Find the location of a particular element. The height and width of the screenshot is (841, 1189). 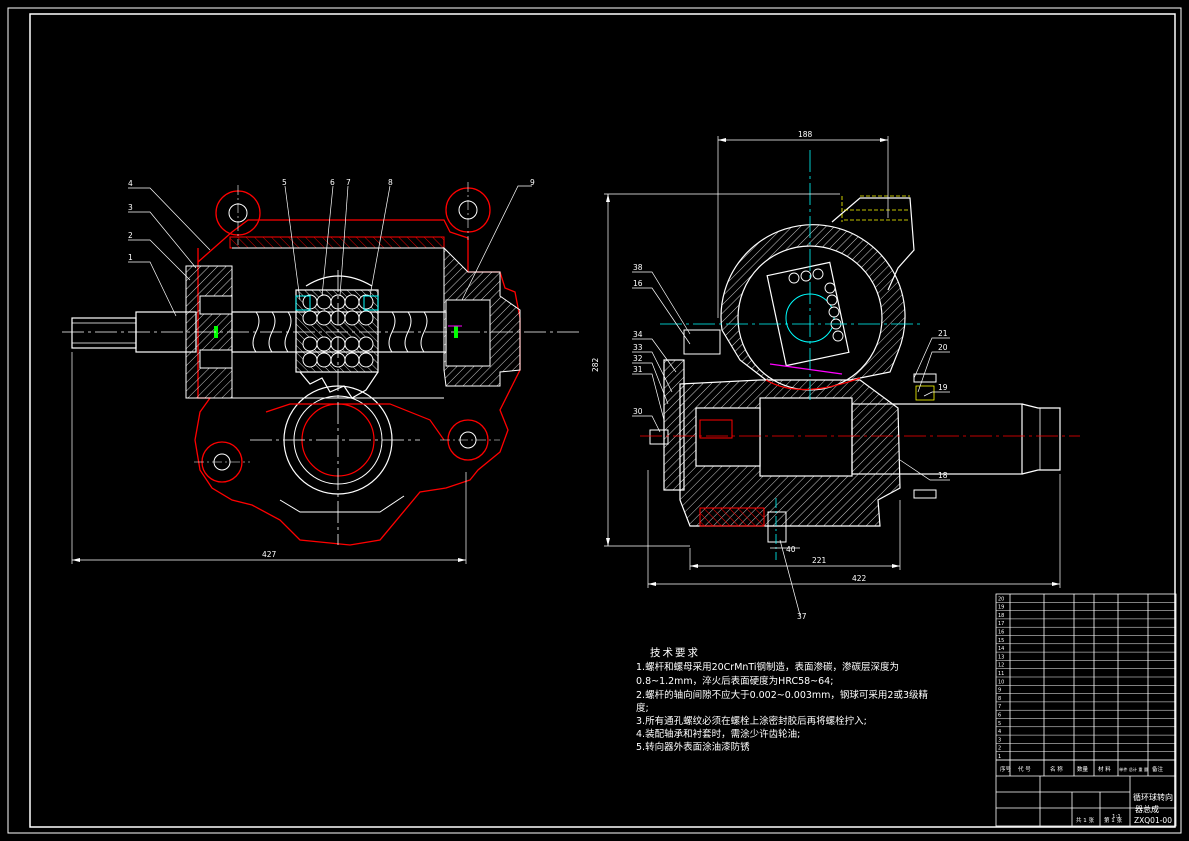

right-dimension-height: 282 is located at coordinates (595, 364).